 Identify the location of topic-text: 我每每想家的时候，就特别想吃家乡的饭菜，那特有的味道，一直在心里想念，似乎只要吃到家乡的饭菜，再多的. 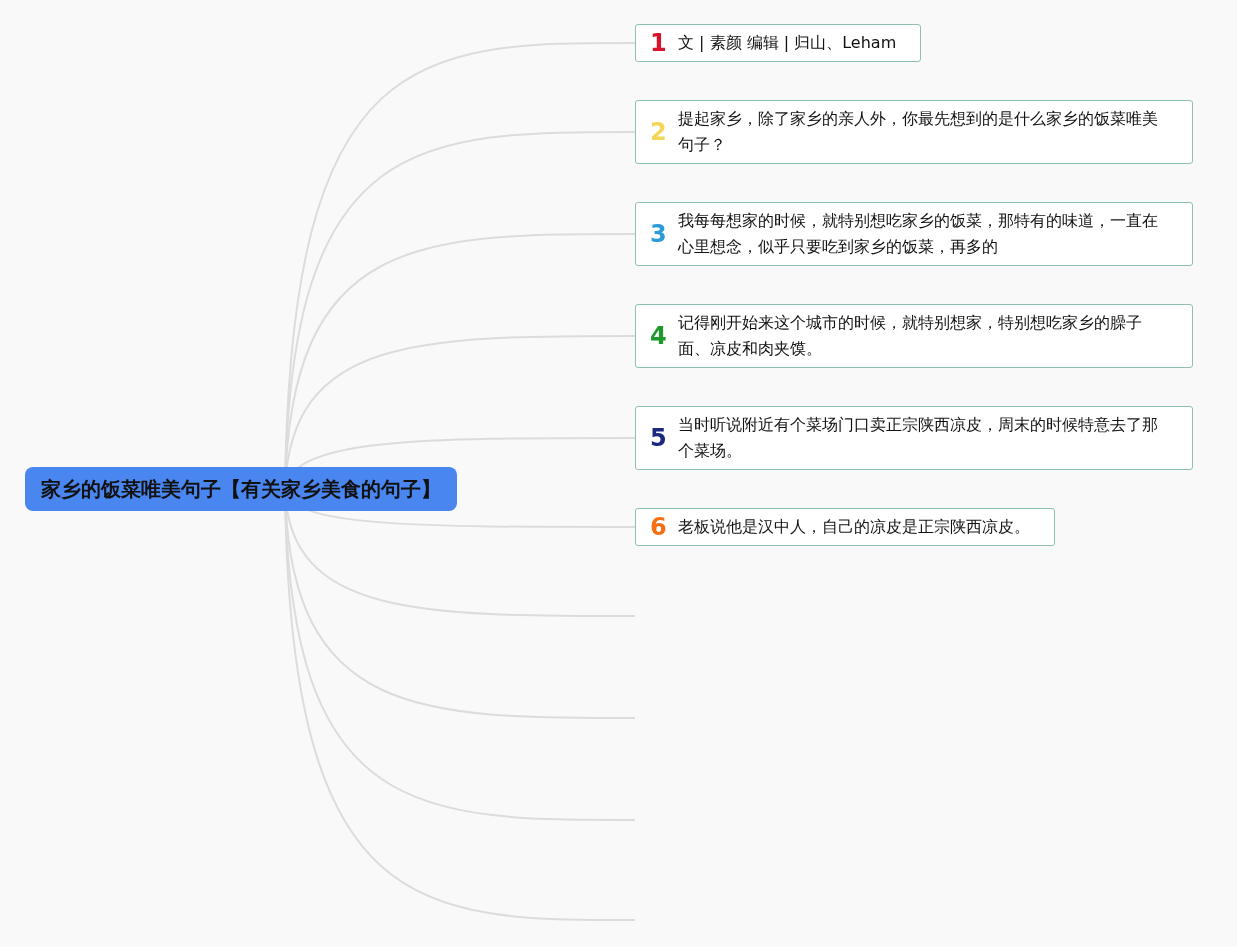
(918, 234).